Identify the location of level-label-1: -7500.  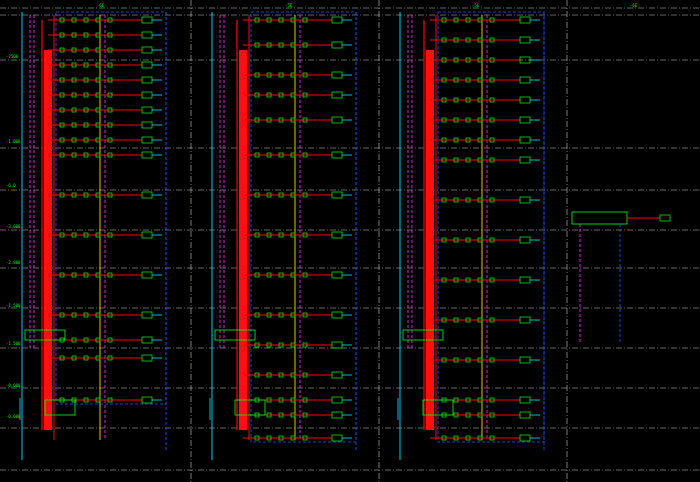
(12, 56).